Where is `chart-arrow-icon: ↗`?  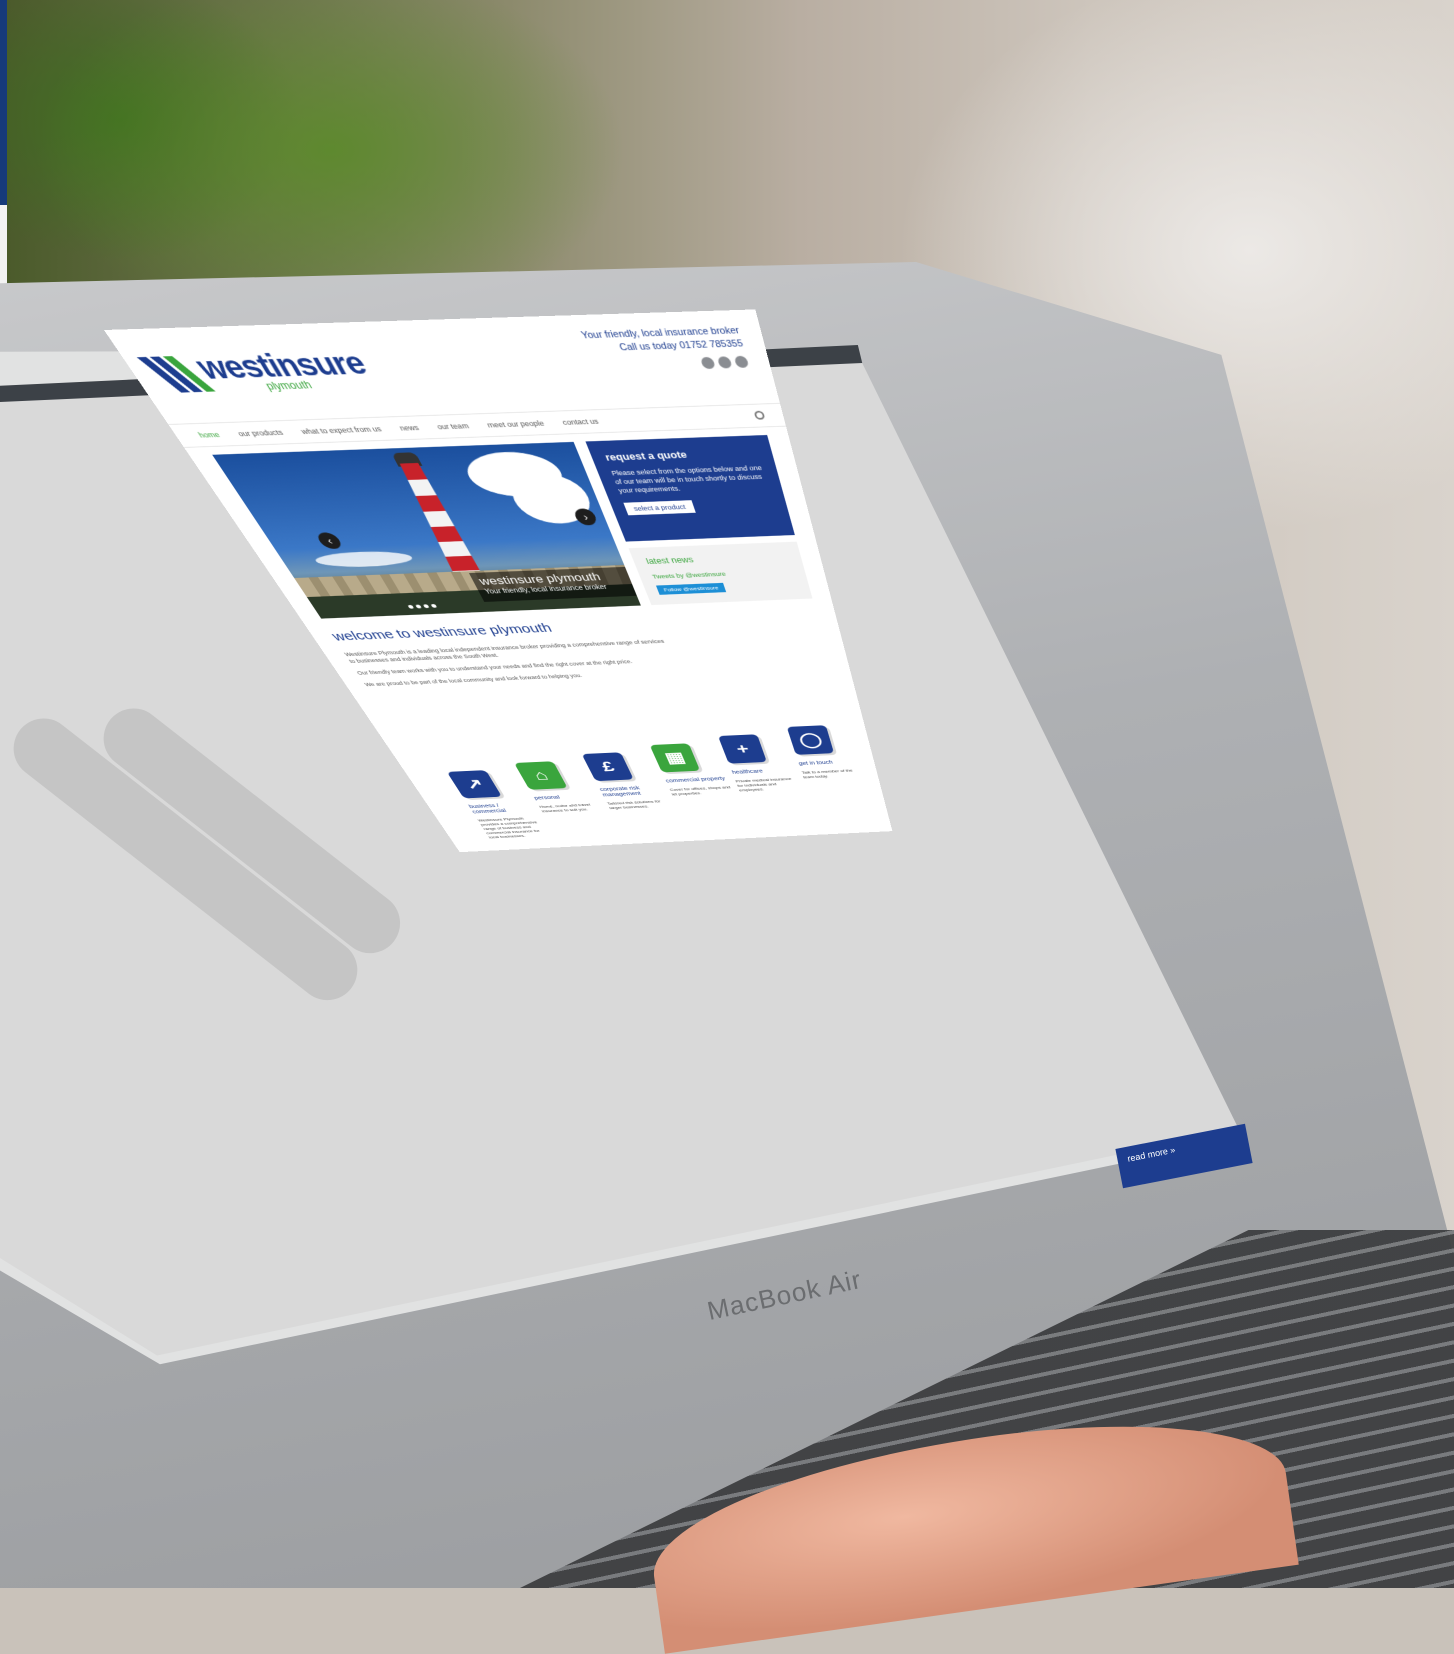
chart-arrow-icon: ↗ is located at coordinates (474, 784).